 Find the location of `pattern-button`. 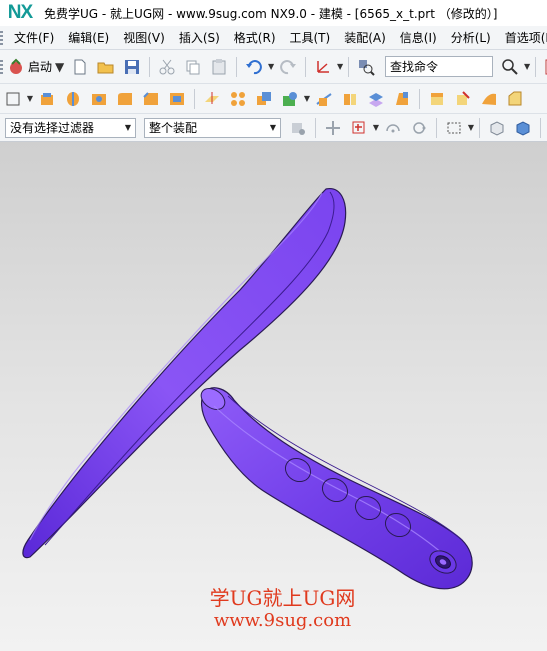

pattern-button is located at coordinates (238, 99).